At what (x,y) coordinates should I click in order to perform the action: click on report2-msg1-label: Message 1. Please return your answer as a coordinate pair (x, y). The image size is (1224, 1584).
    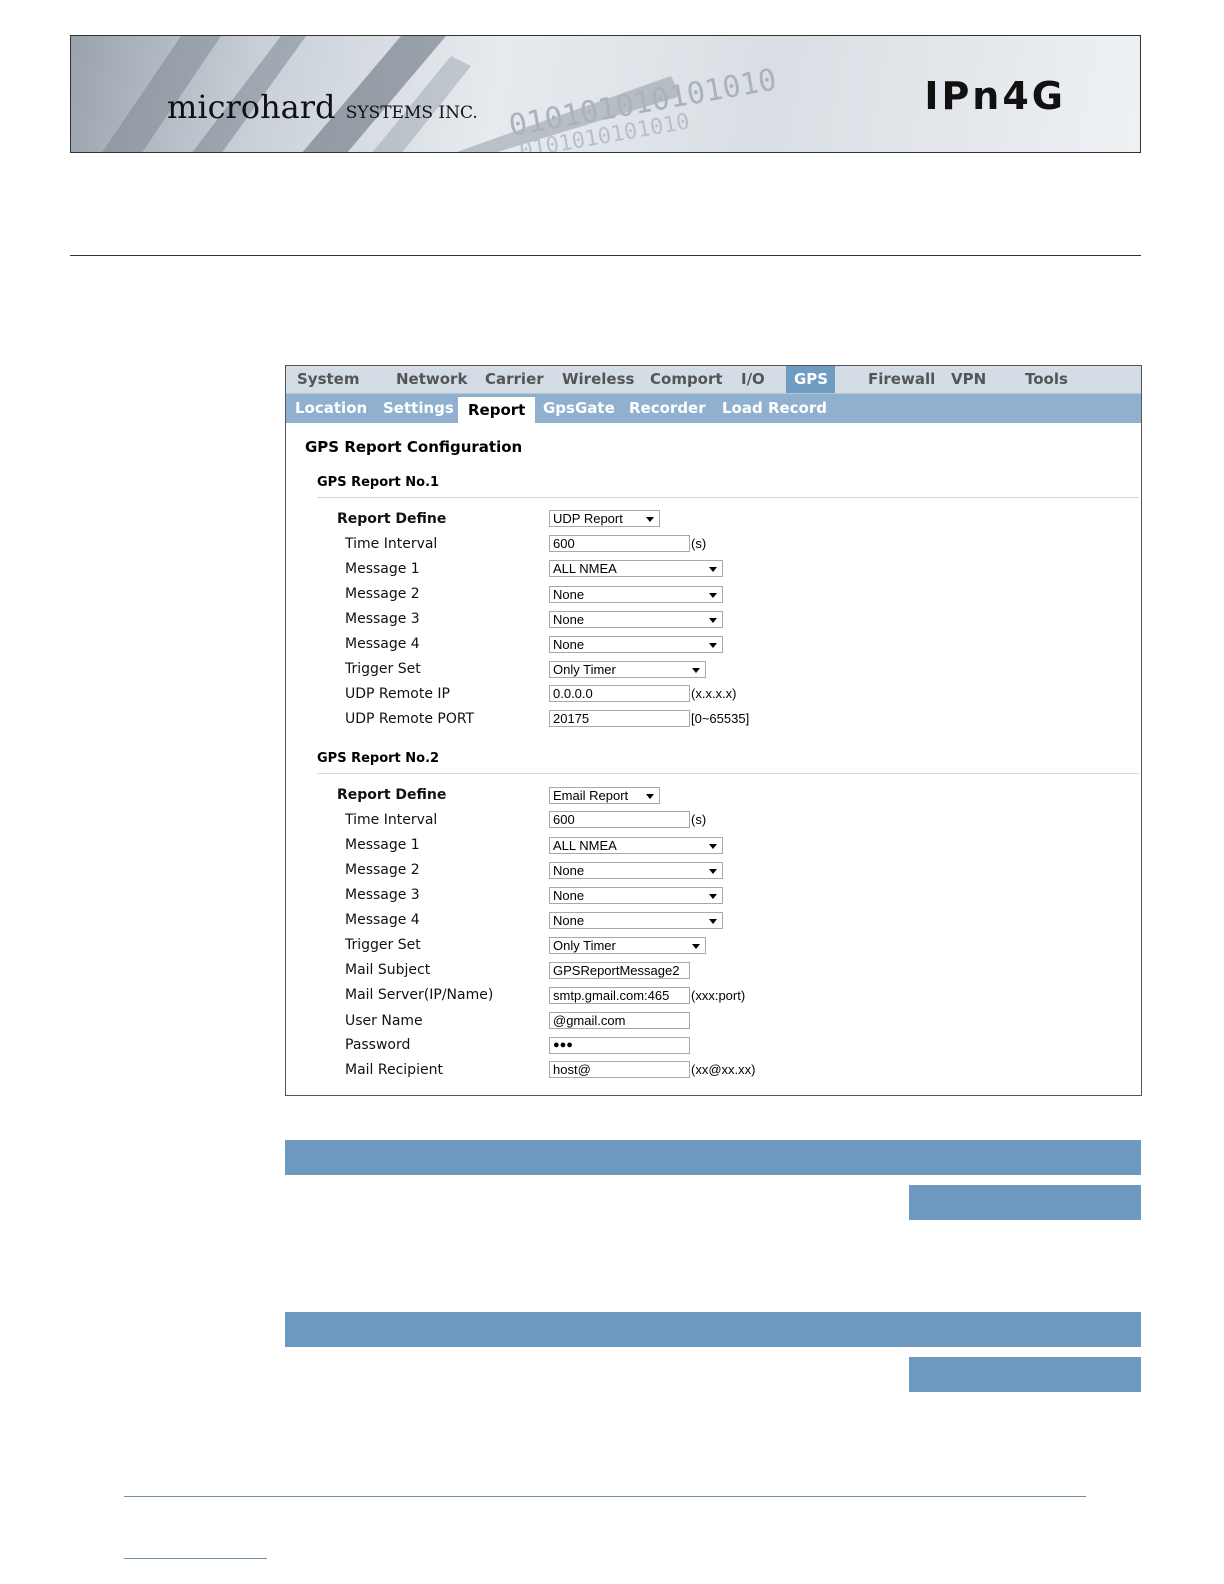
    Looking at the image, I should click on (382, 845).